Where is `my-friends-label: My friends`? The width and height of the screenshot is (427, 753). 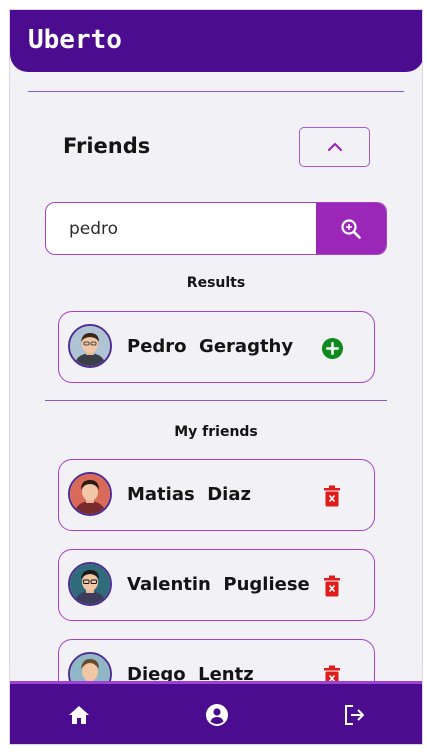
my-friends-label: My friends is located at coordinates (216, 432).